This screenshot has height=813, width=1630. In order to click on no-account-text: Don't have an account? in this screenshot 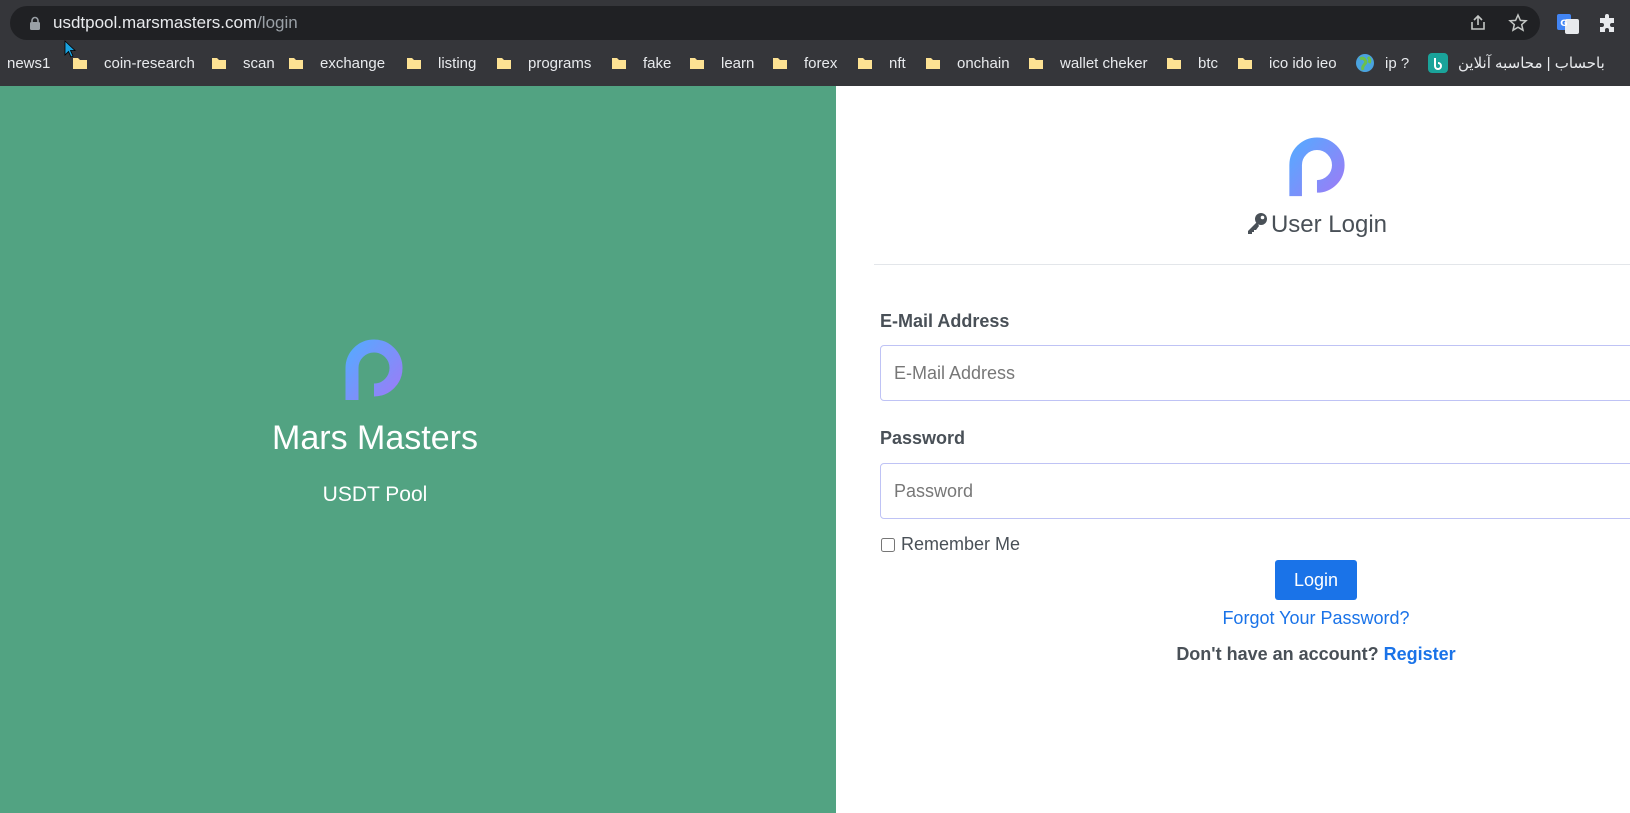, I will do `click(1277, 654)`.